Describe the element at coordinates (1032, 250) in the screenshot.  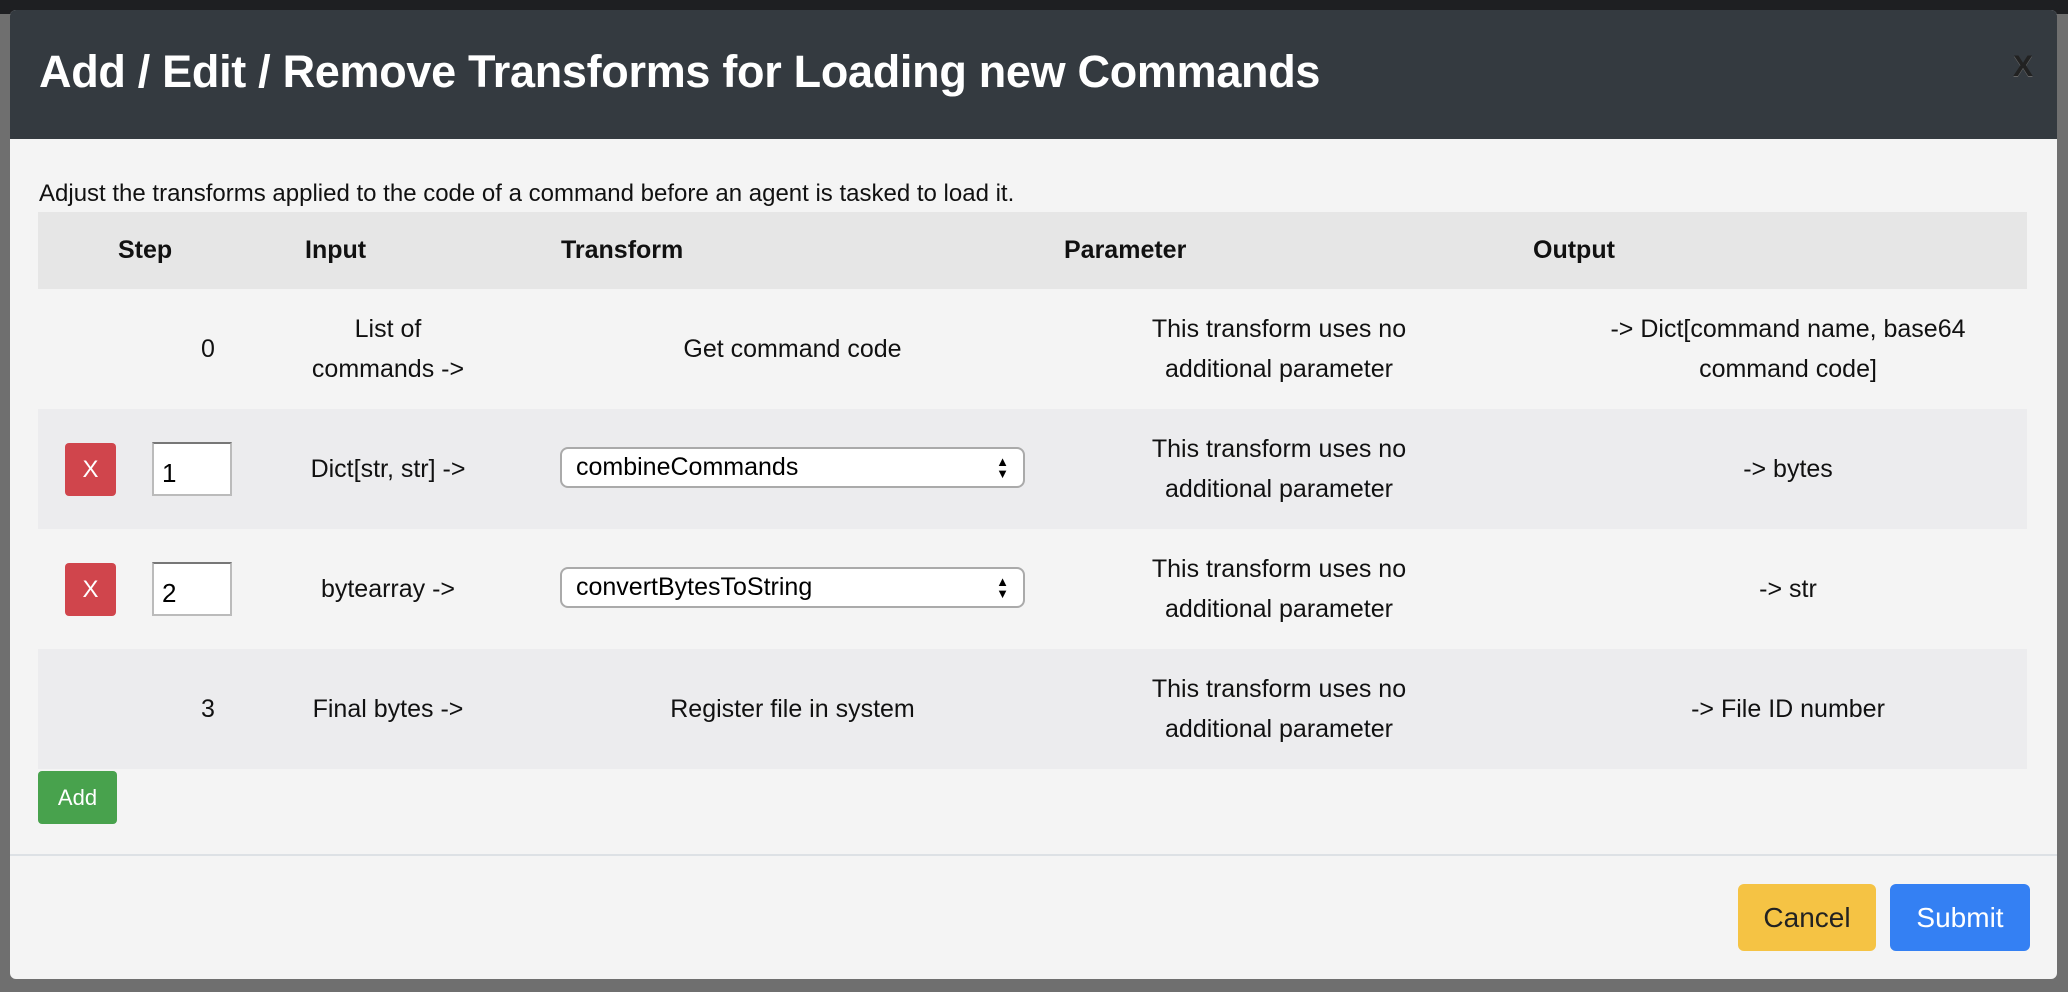
I see `table-header: Step Input Transform Parameter Output` at that location.